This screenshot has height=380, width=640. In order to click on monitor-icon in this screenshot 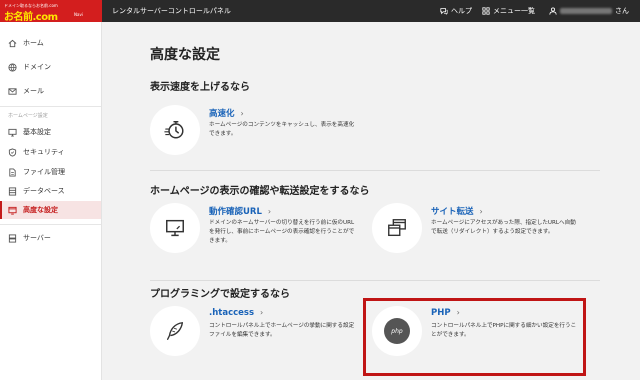, I will do `click(12, 132)`.